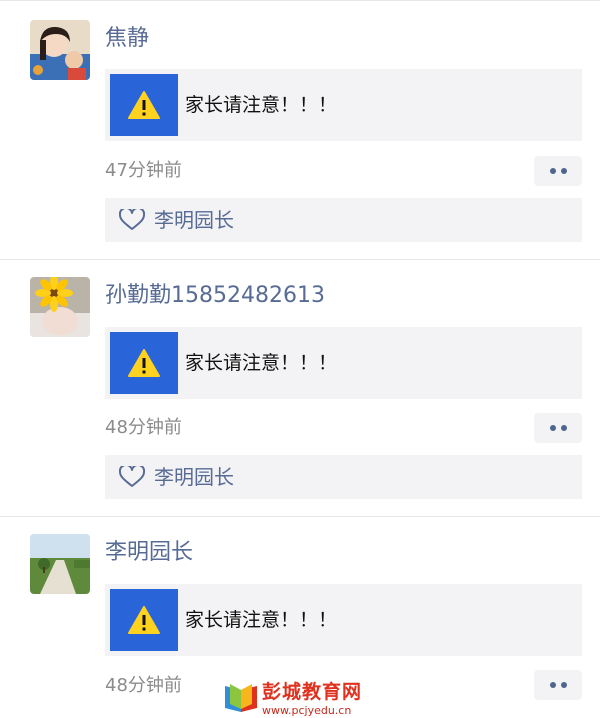 This screenshot has height=718, width=600. Describe the element at coordinates (307, 710) in the screenshot. I see `watermark-url: www.pcjyedu.cn` at that location.